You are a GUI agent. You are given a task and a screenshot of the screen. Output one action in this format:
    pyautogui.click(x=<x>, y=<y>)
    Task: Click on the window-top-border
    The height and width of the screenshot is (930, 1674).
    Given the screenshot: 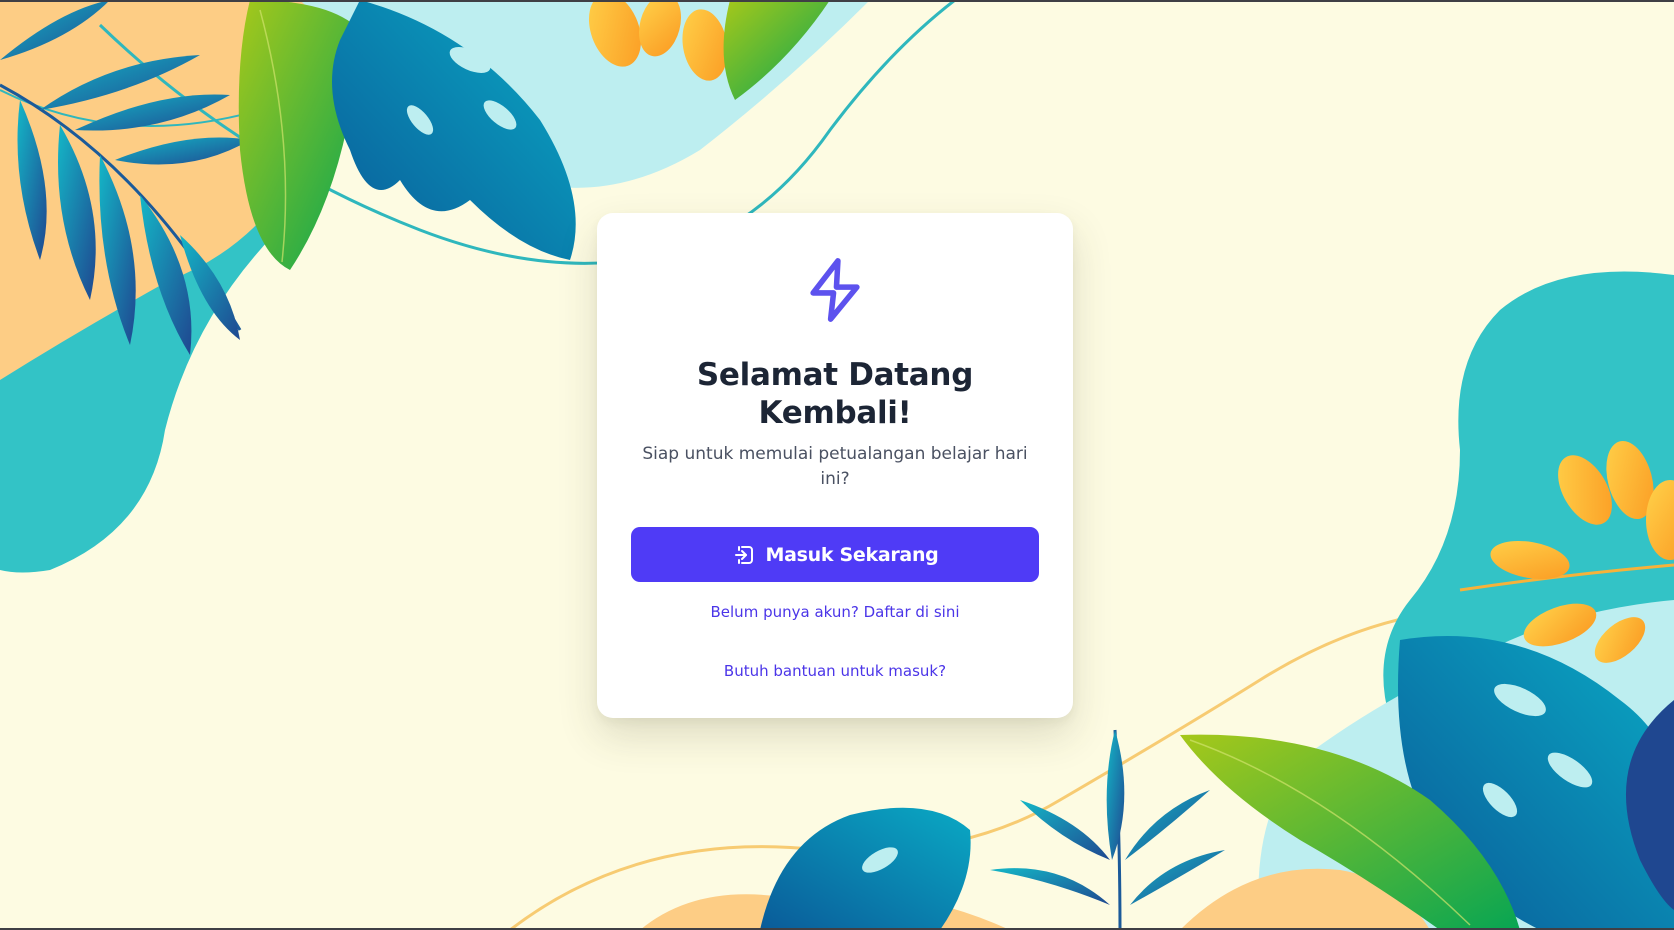 What is the action you would take?
    pyautogui.click(x=837, y=1)
    